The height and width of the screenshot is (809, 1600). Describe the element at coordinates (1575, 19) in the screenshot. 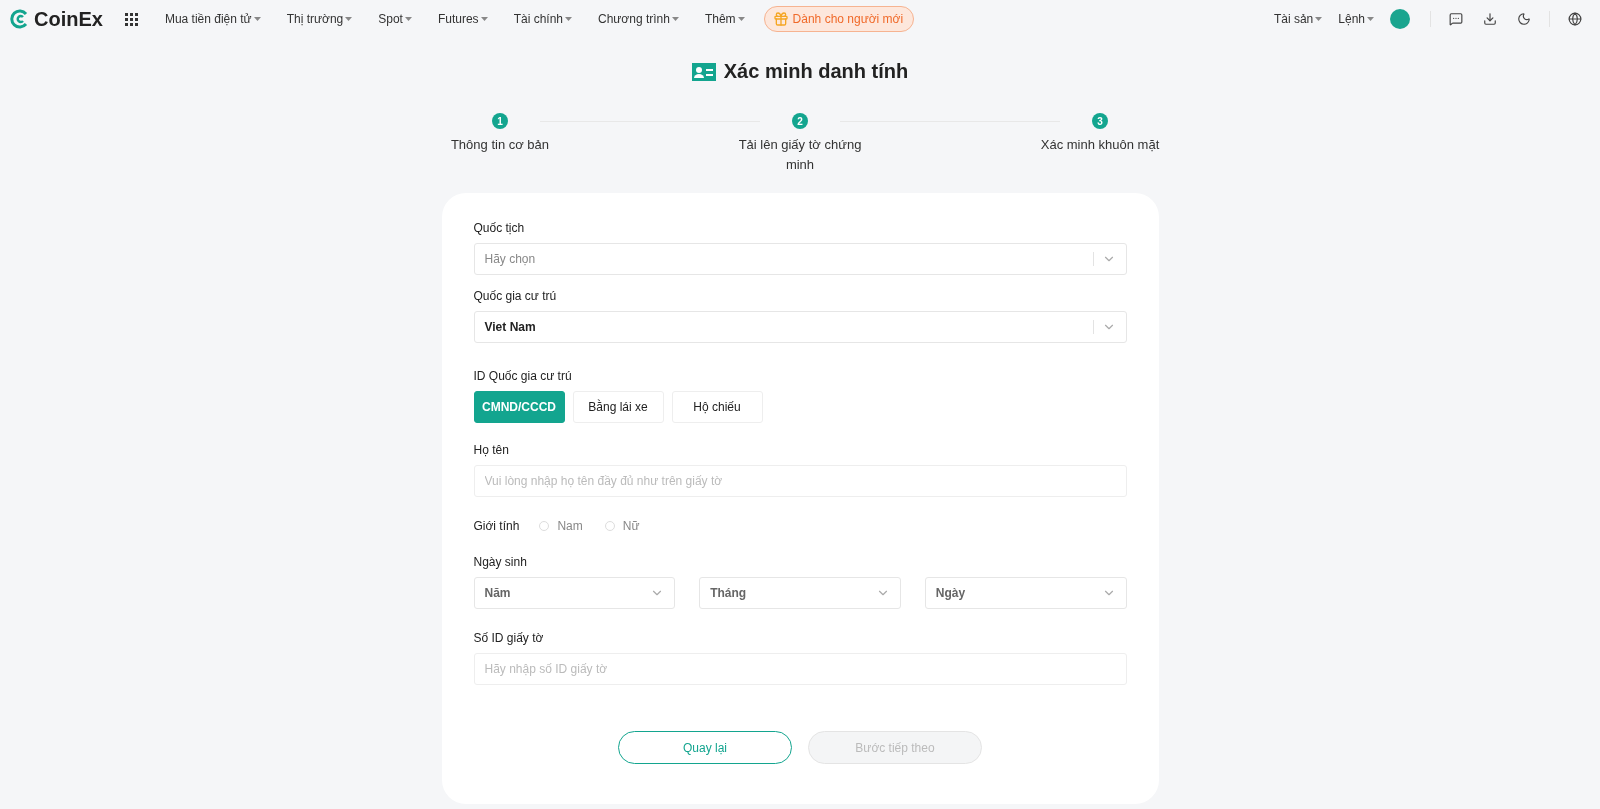

I see `globe-icon` at that location.